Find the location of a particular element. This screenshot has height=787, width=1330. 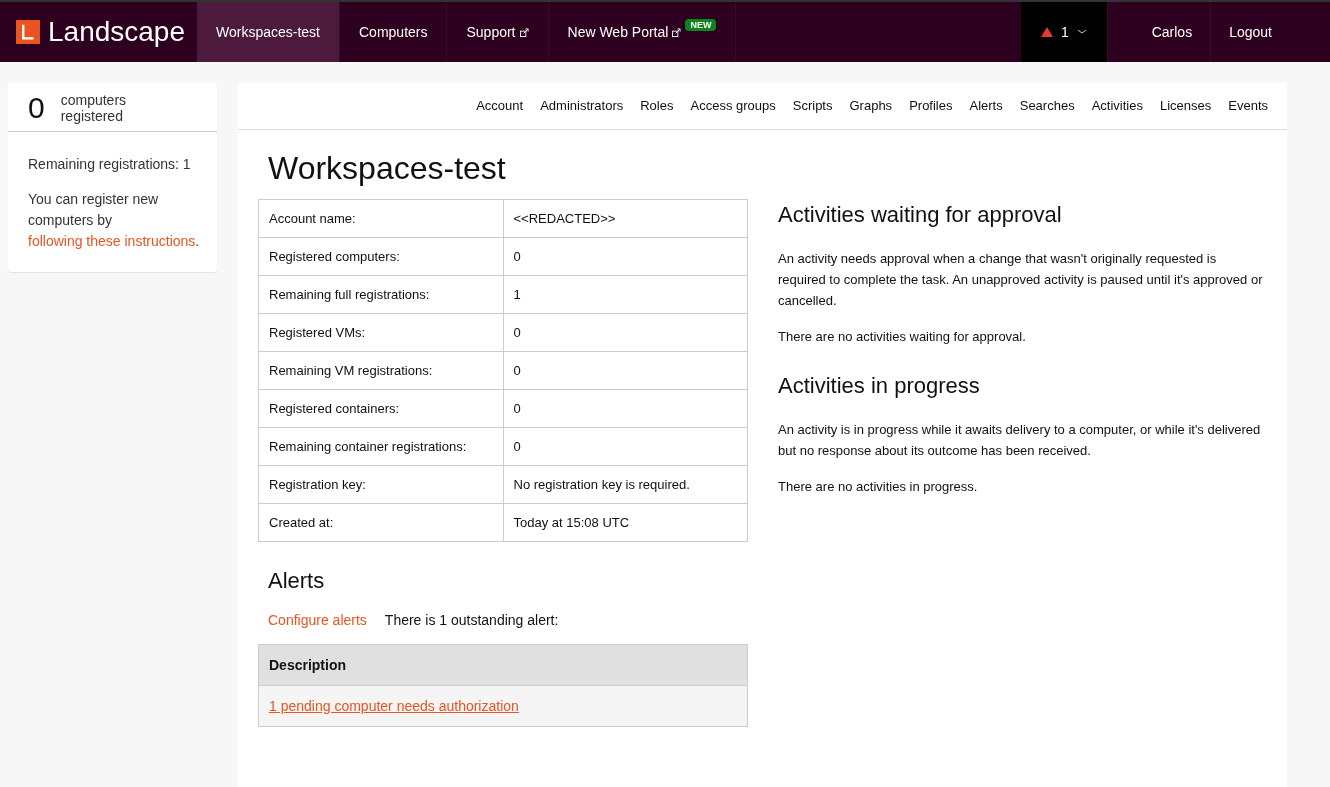

sub-nav-link: Licenses is located at coordinates (1185, 106).